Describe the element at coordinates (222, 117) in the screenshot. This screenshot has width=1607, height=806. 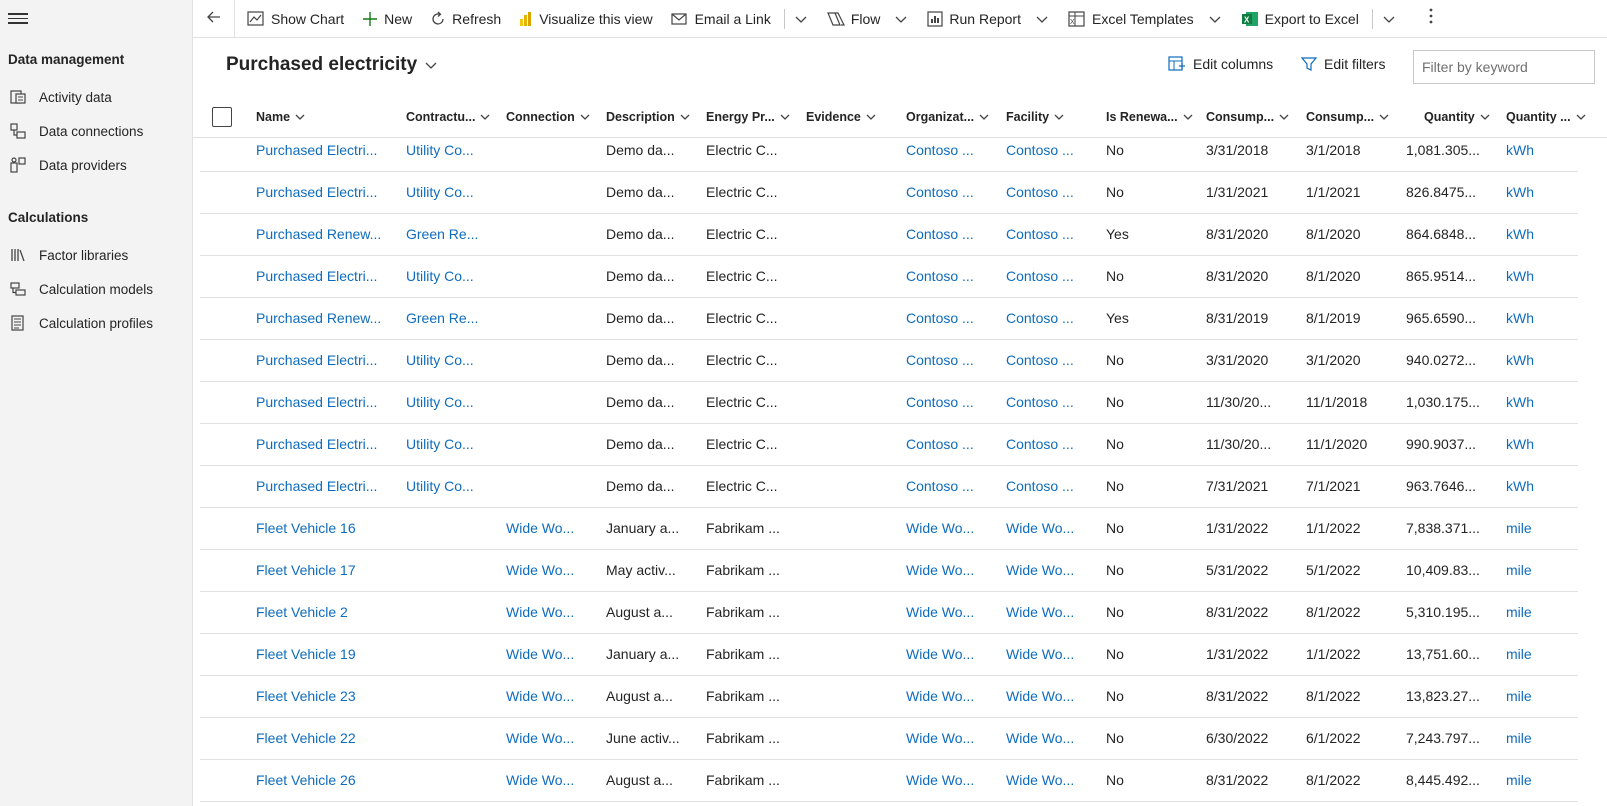
I see `select-all-checkbox` at that location.